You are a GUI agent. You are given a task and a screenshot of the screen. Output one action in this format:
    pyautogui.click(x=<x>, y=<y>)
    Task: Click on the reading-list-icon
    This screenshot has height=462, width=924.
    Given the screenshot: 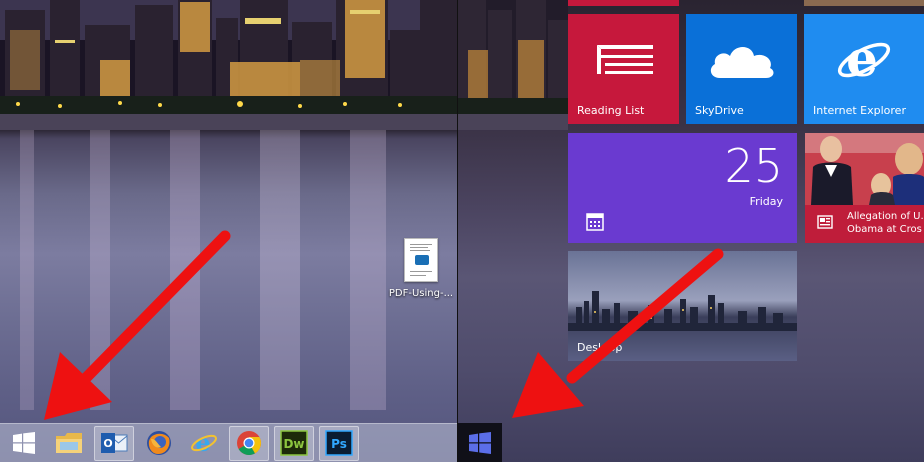 What is the action you would take?
    pyautogui.click(x=625, y=59)
    